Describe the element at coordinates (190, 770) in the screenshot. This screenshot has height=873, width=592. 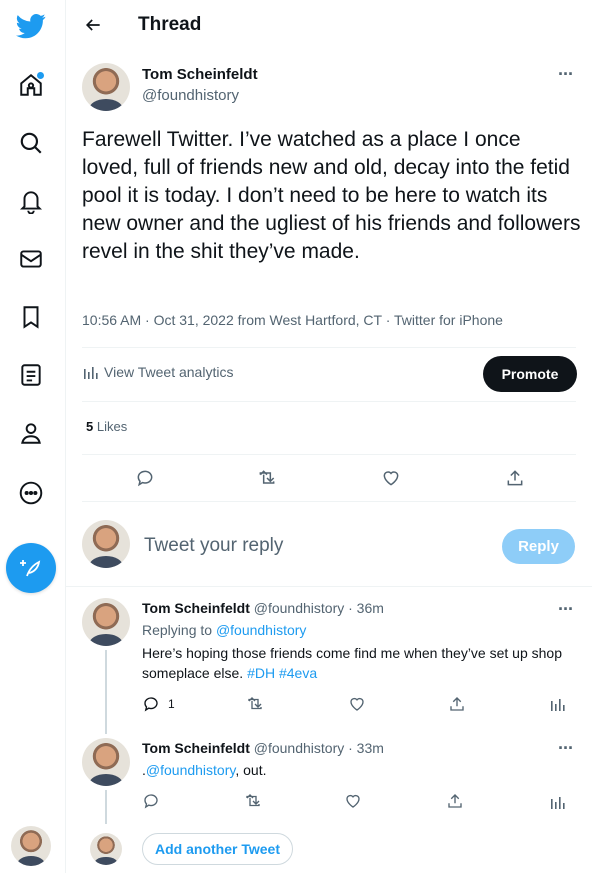
I see `mention-link: @foundhistory` at that location.